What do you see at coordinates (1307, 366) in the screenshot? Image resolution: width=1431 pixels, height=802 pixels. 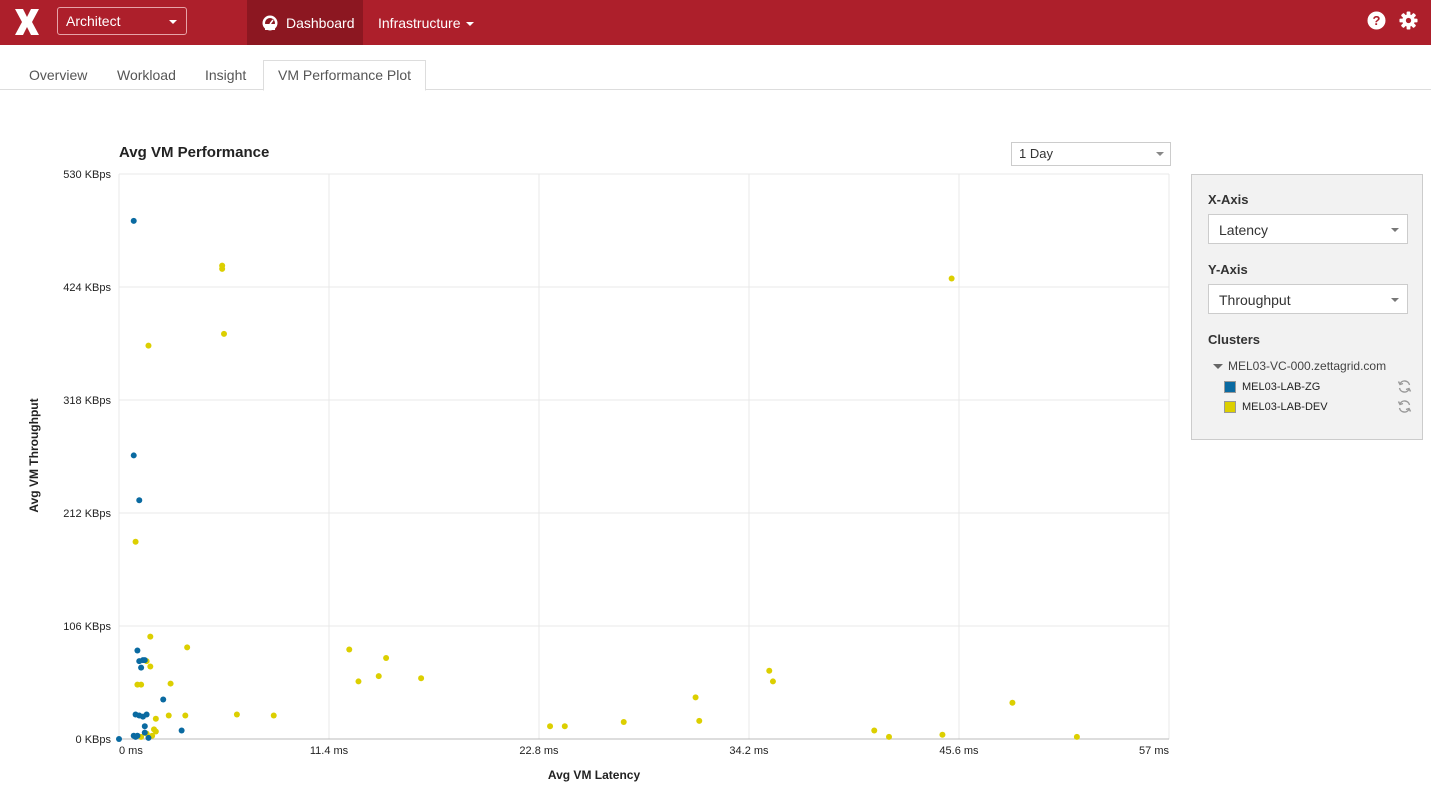 I see `vcenter-name: MEL03-VC-000.zettagrid.com` at bounding box center [1307, 366].